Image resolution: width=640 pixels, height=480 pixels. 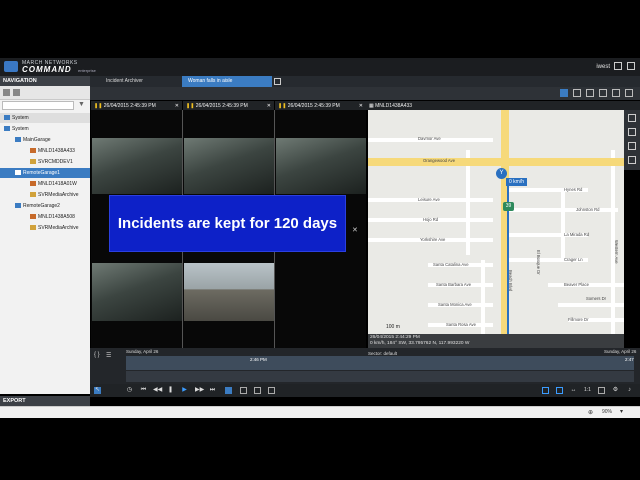 I want to click on video-header-1: ❚❚ 26/04/2015 2:45:39 PM ✕, so click(x=136, y=105).